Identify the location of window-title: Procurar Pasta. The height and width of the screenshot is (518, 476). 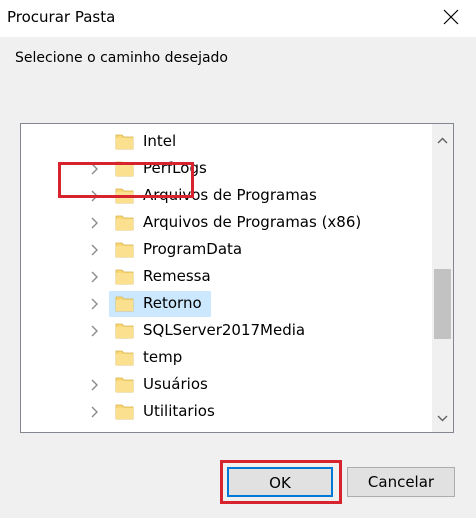
(61, 17).